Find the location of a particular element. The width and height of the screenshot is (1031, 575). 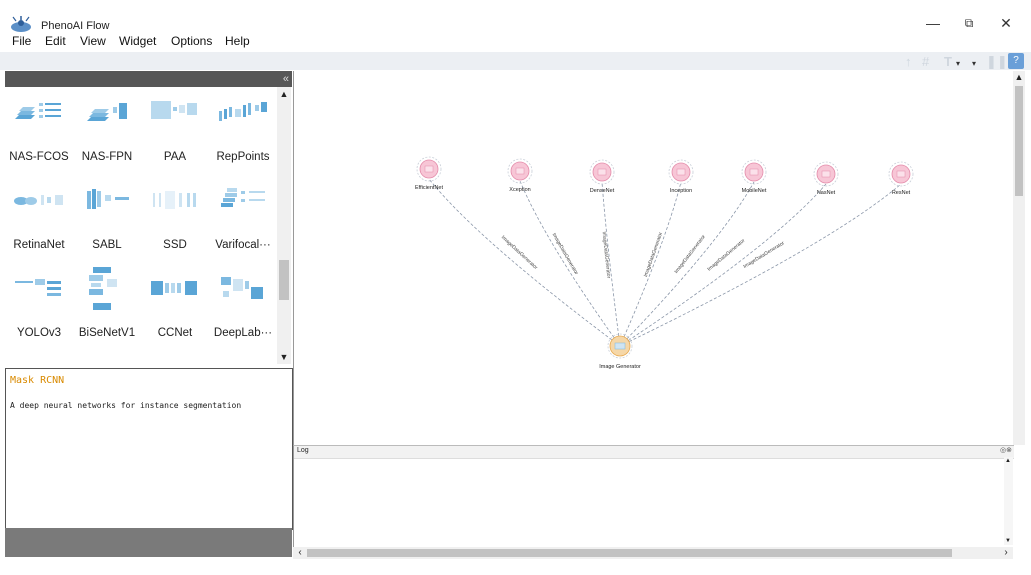

widget-panel-header: « is located at coordinates (148, 79).